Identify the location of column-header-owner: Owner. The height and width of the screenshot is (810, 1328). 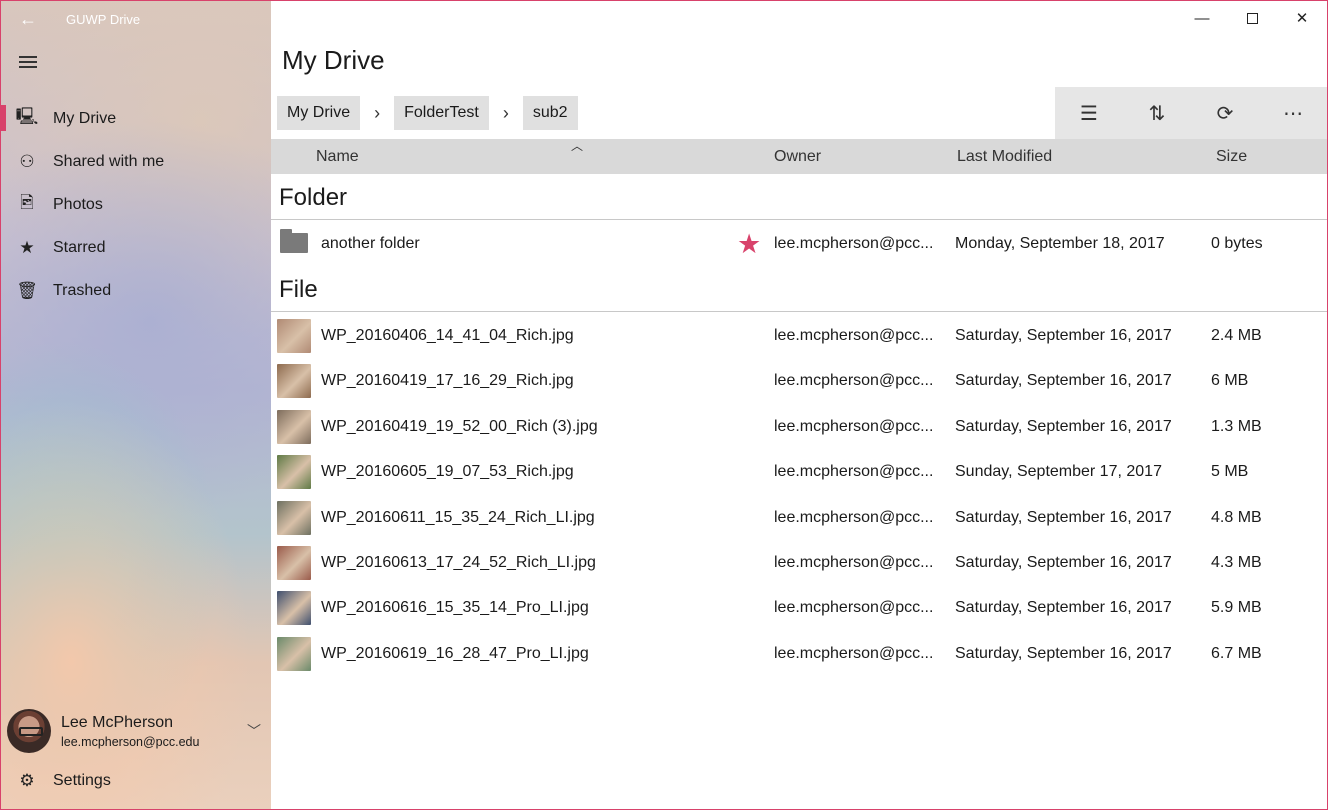
(797, 156).